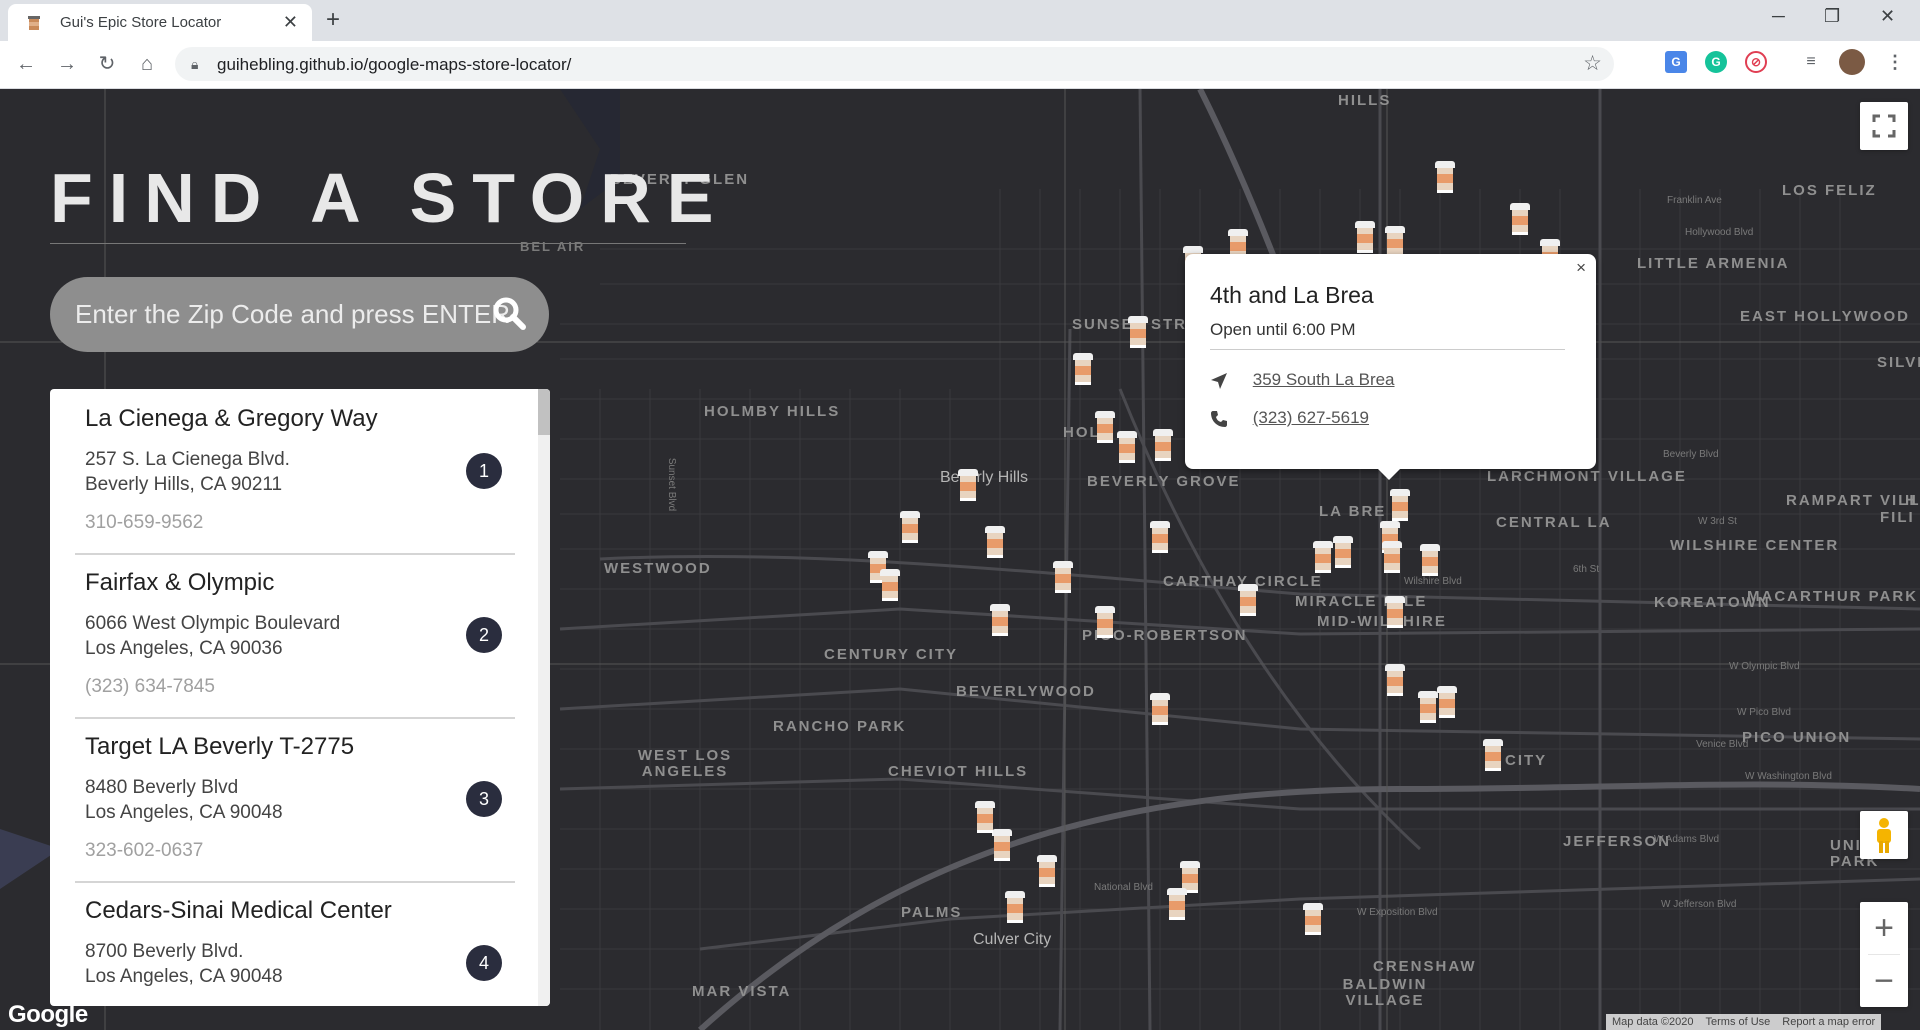 The width and height of the screenshot is (1920, 1030). What do you see at coordinates (1764, 666) in the screenshot?
I see `street-label: W Olympic Blvd` at bounding box center [1764, 666].